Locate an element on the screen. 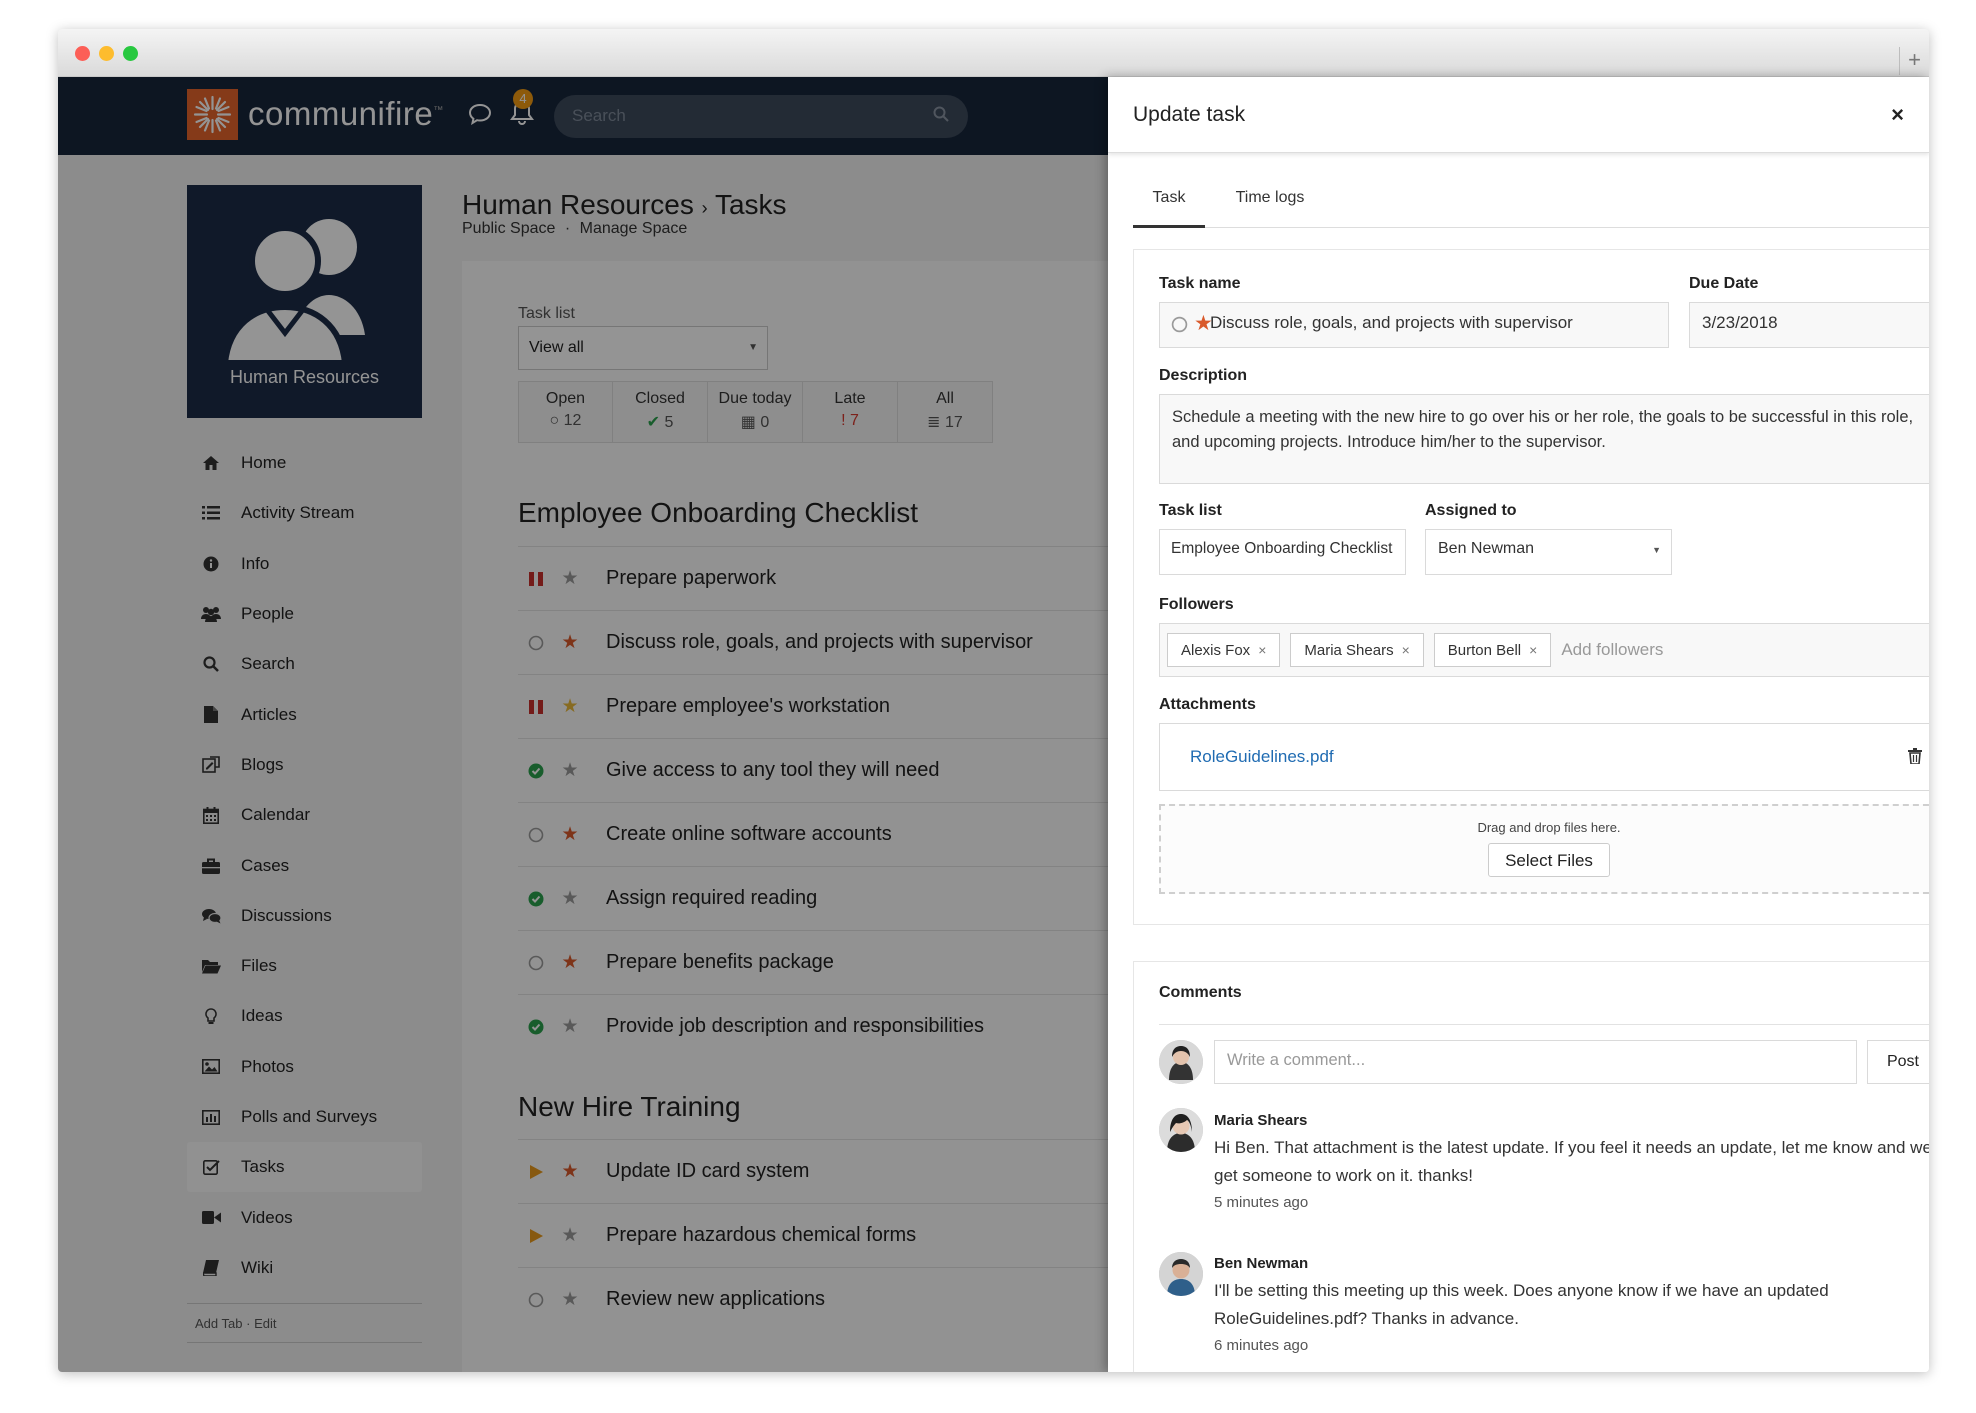 Image resolution: width=1976 pixels, height=1413 pixels. due-date-label: Due Date is located at coordinates (1724, 283).